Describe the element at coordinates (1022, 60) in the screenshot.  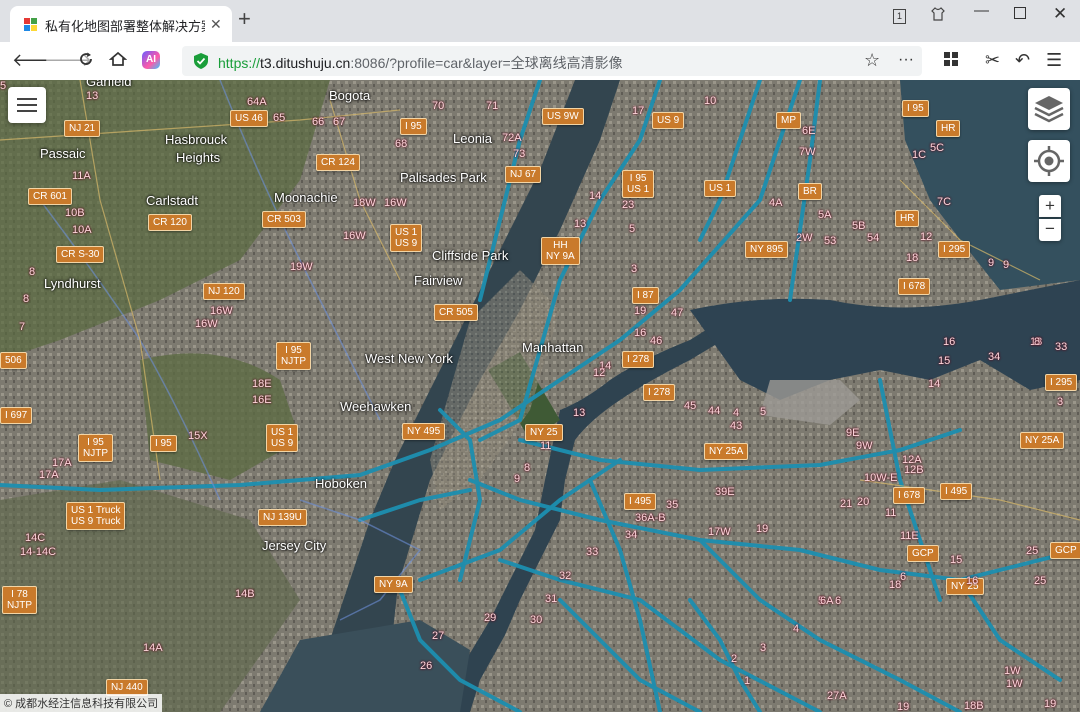
I see `undo-icon: ↶` at that location.